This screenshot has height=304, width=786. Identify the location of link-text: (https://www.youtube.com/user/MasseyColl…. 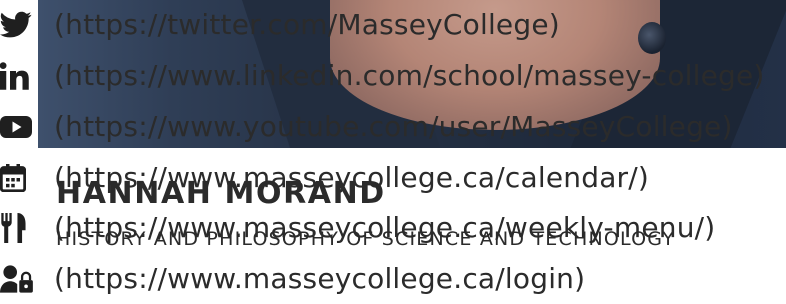
(393, 127).